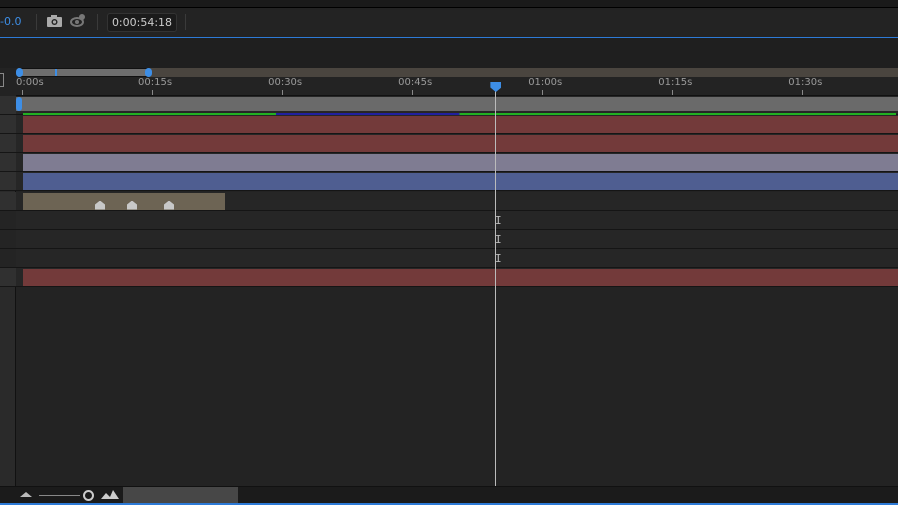 Image resolution: width=898 pixels, height=505 pixels. I want to click on top-panel-edge, so click(449, 4).